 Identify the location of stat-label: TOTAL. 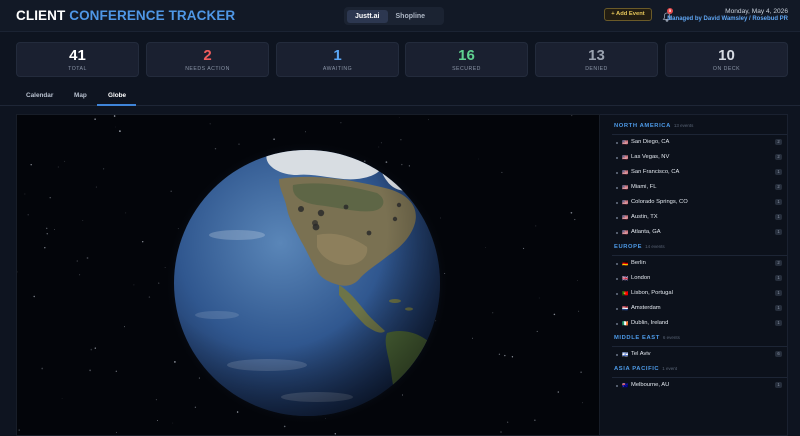
(77, 69).